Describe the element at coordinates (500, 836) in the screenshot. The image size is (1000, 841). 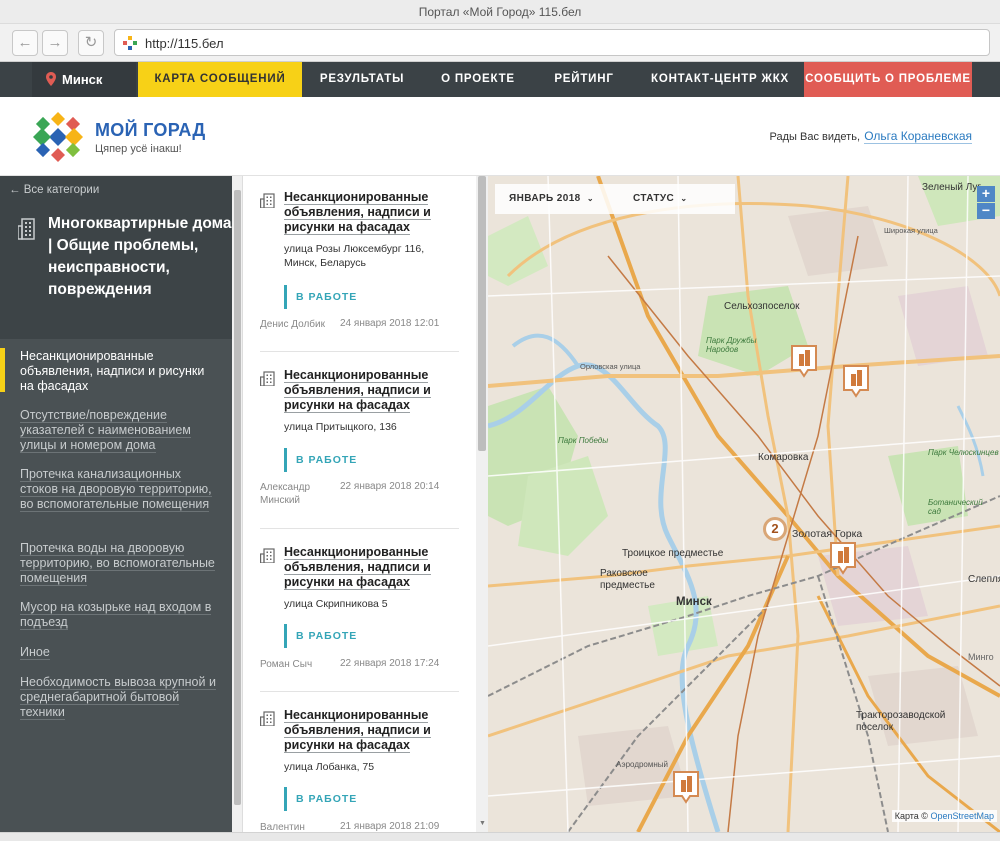
I see `window-bottom-edge` at that location.